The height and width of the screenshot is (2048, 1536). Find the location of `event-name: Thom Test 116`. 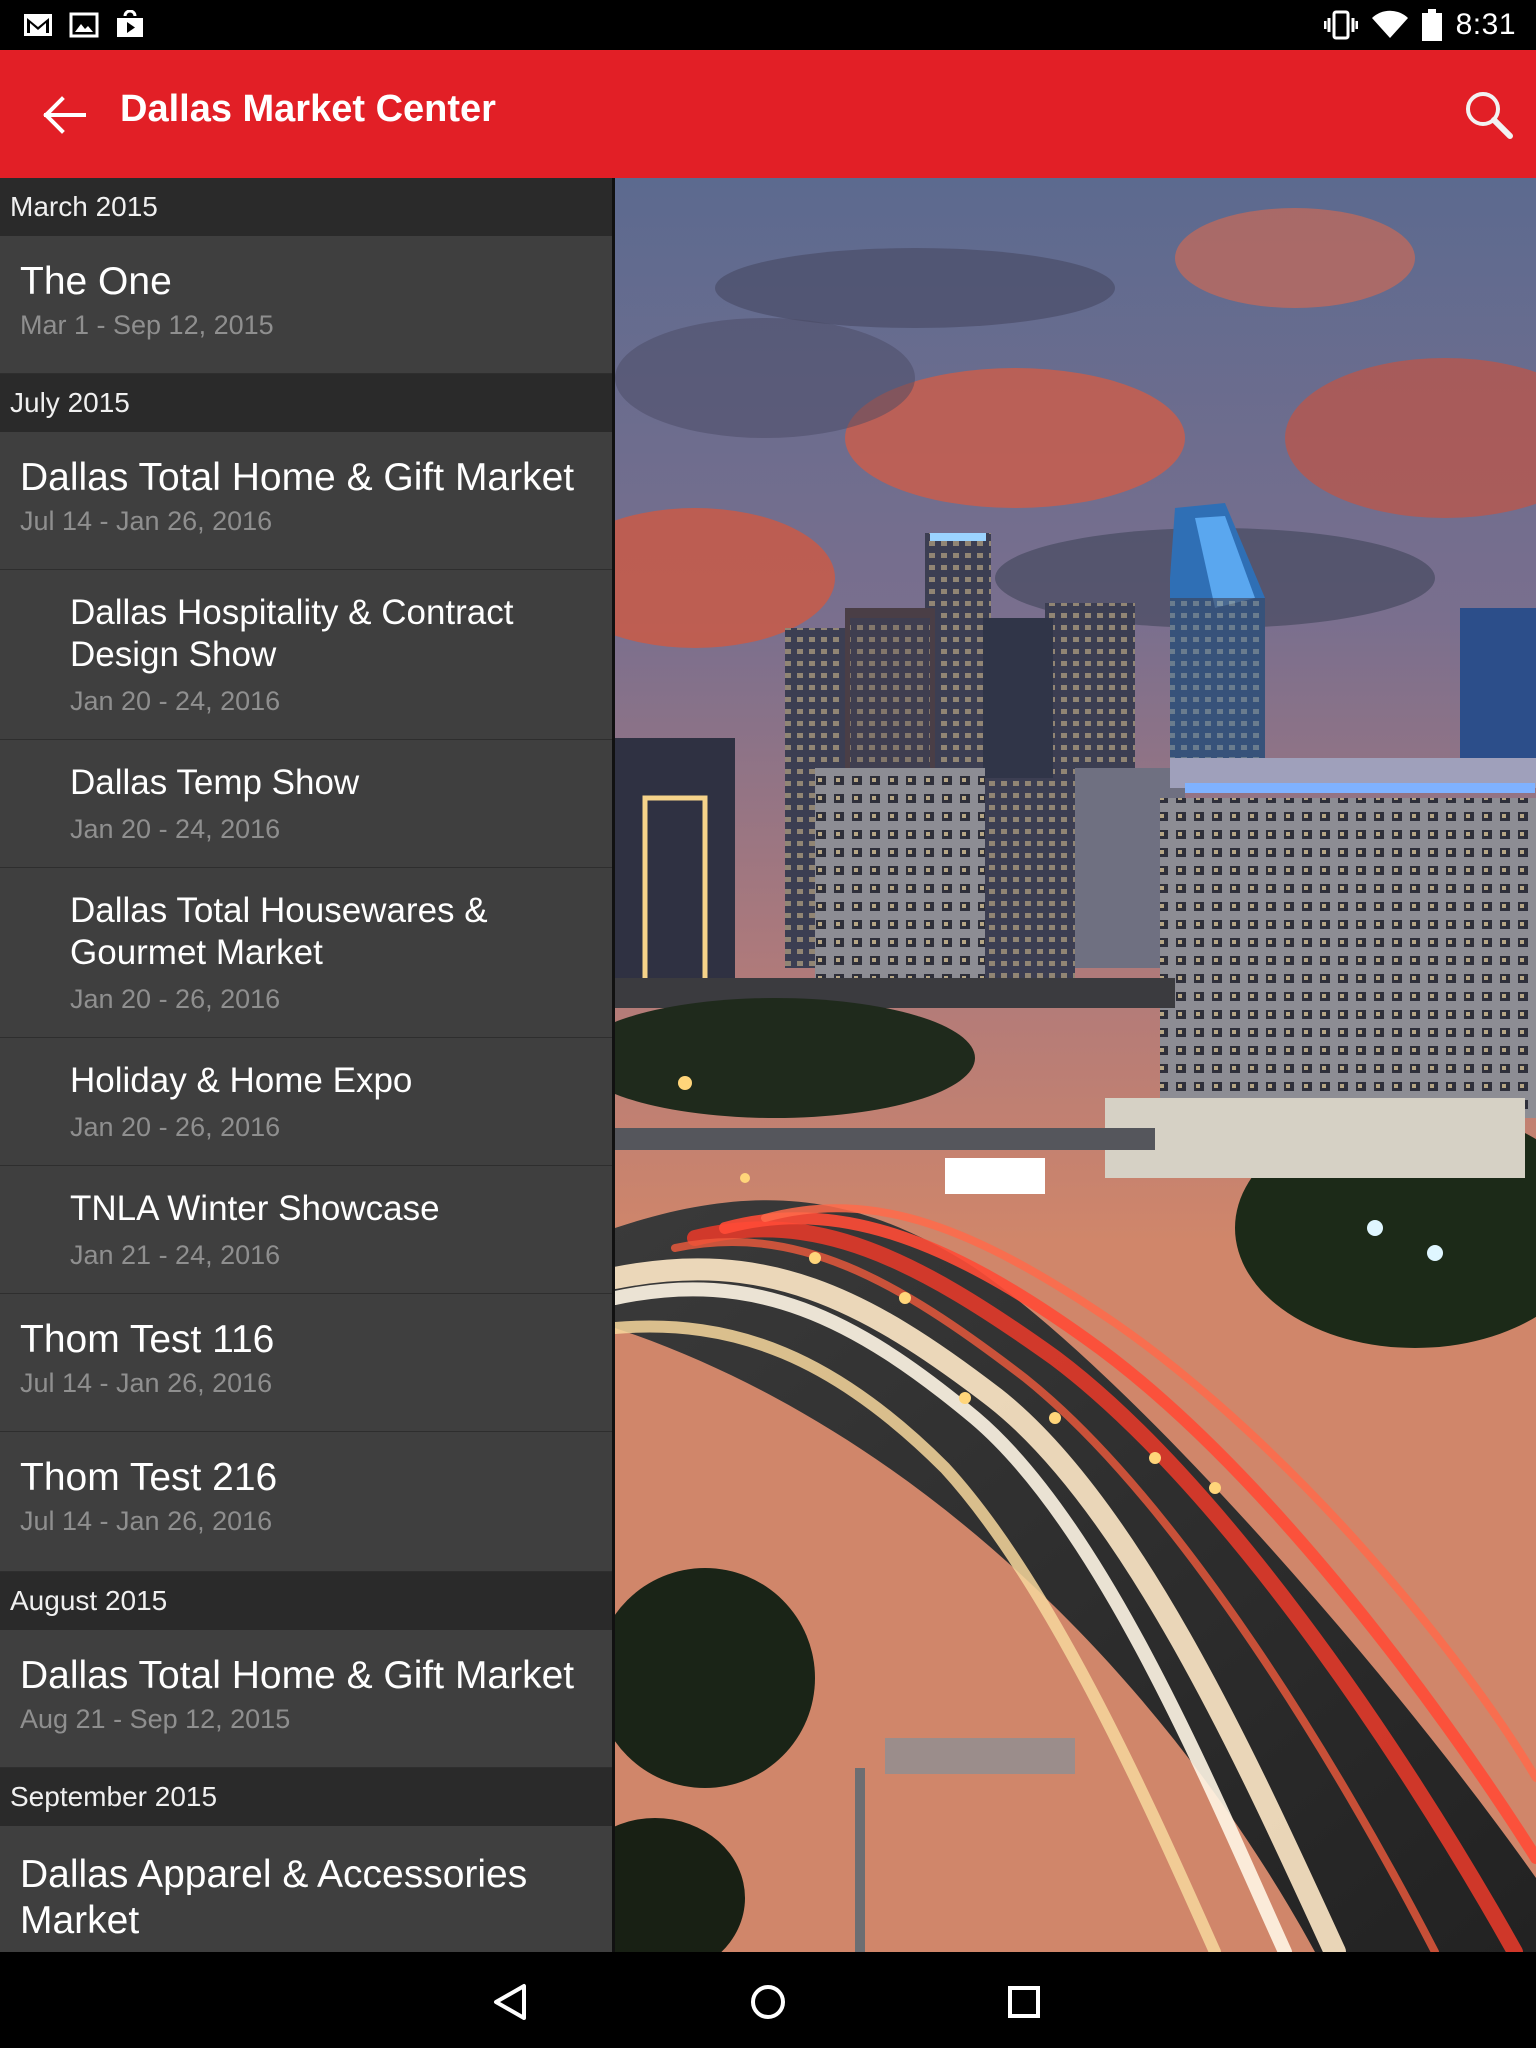

event-name: Thom Test 116 is located at coordinates (147, 1339).